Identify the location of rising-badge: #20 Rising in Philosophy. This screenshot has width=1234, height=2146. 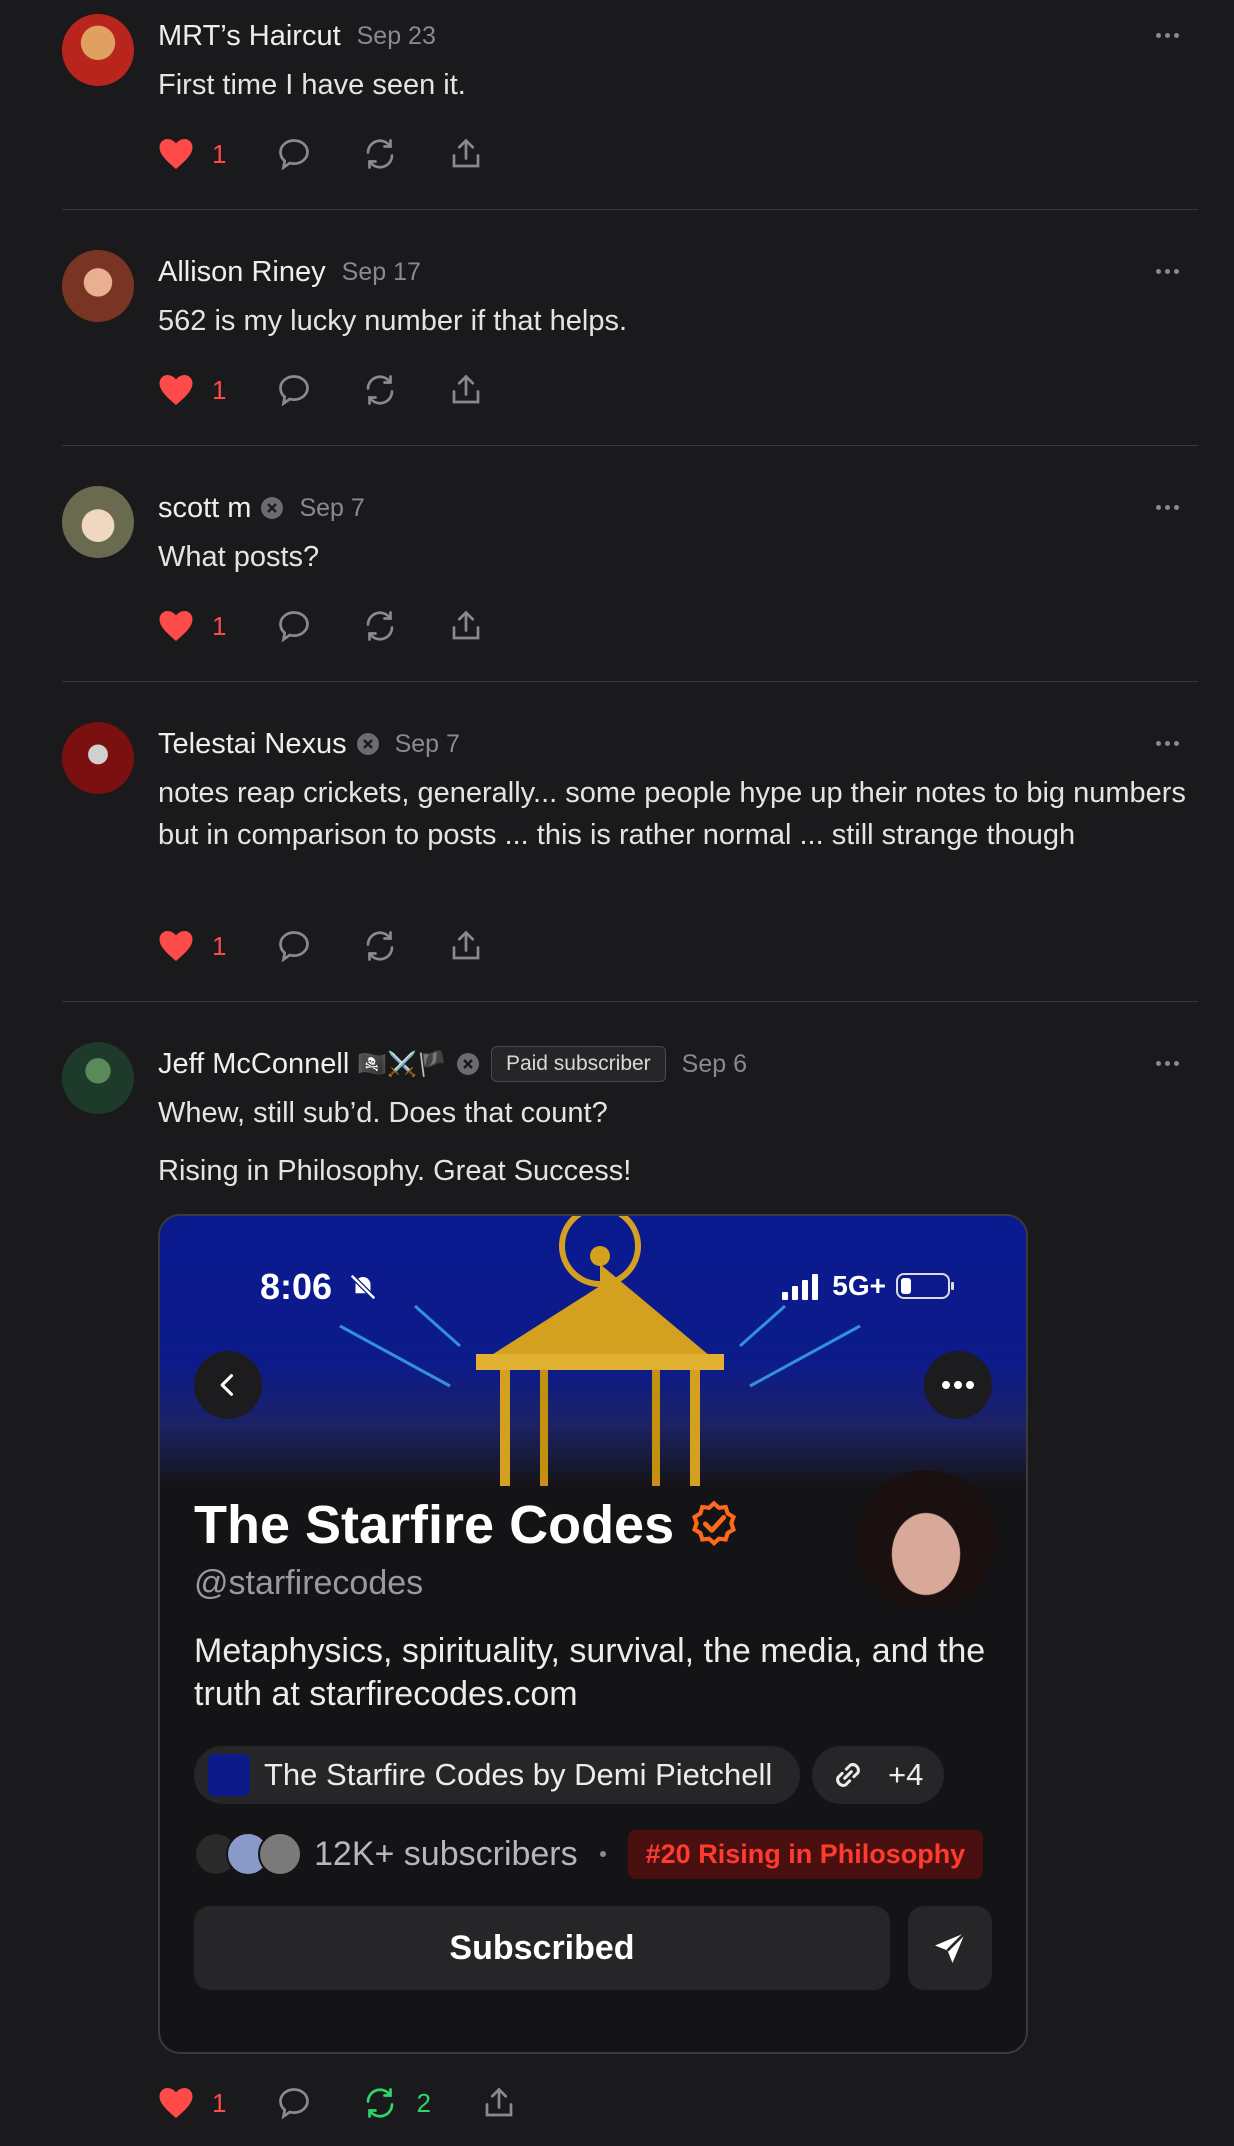
(805, 1854).